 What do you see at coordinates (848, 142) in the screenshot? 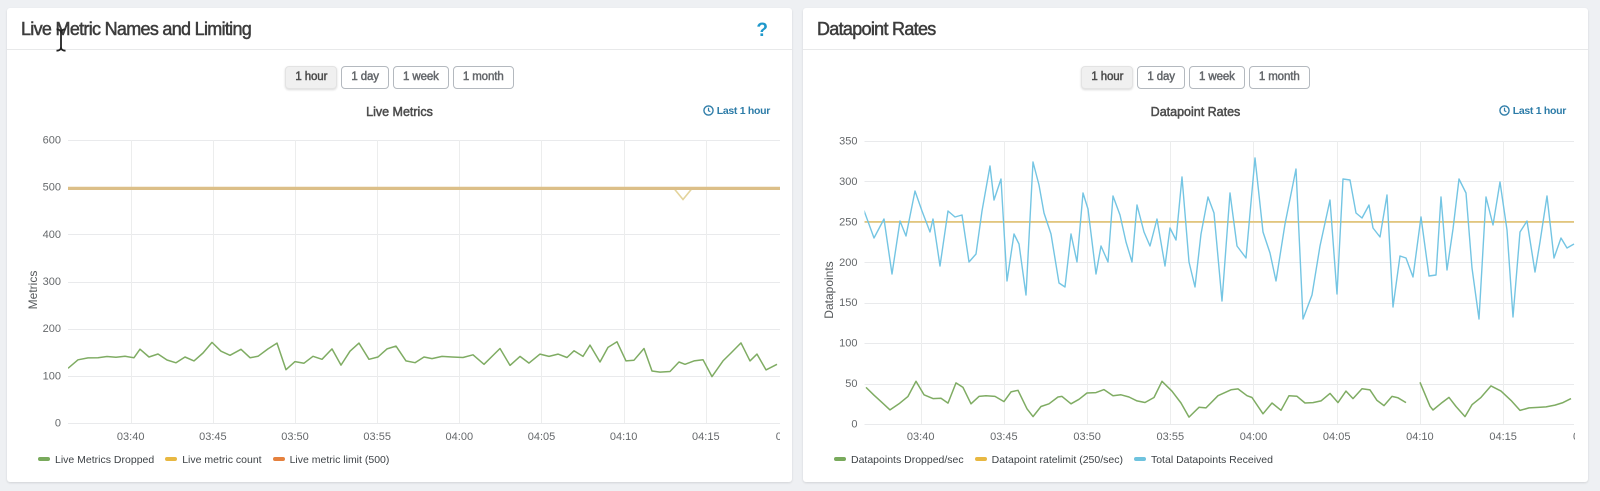
I see `svg-text: 350` at bounding box center [848, 142].